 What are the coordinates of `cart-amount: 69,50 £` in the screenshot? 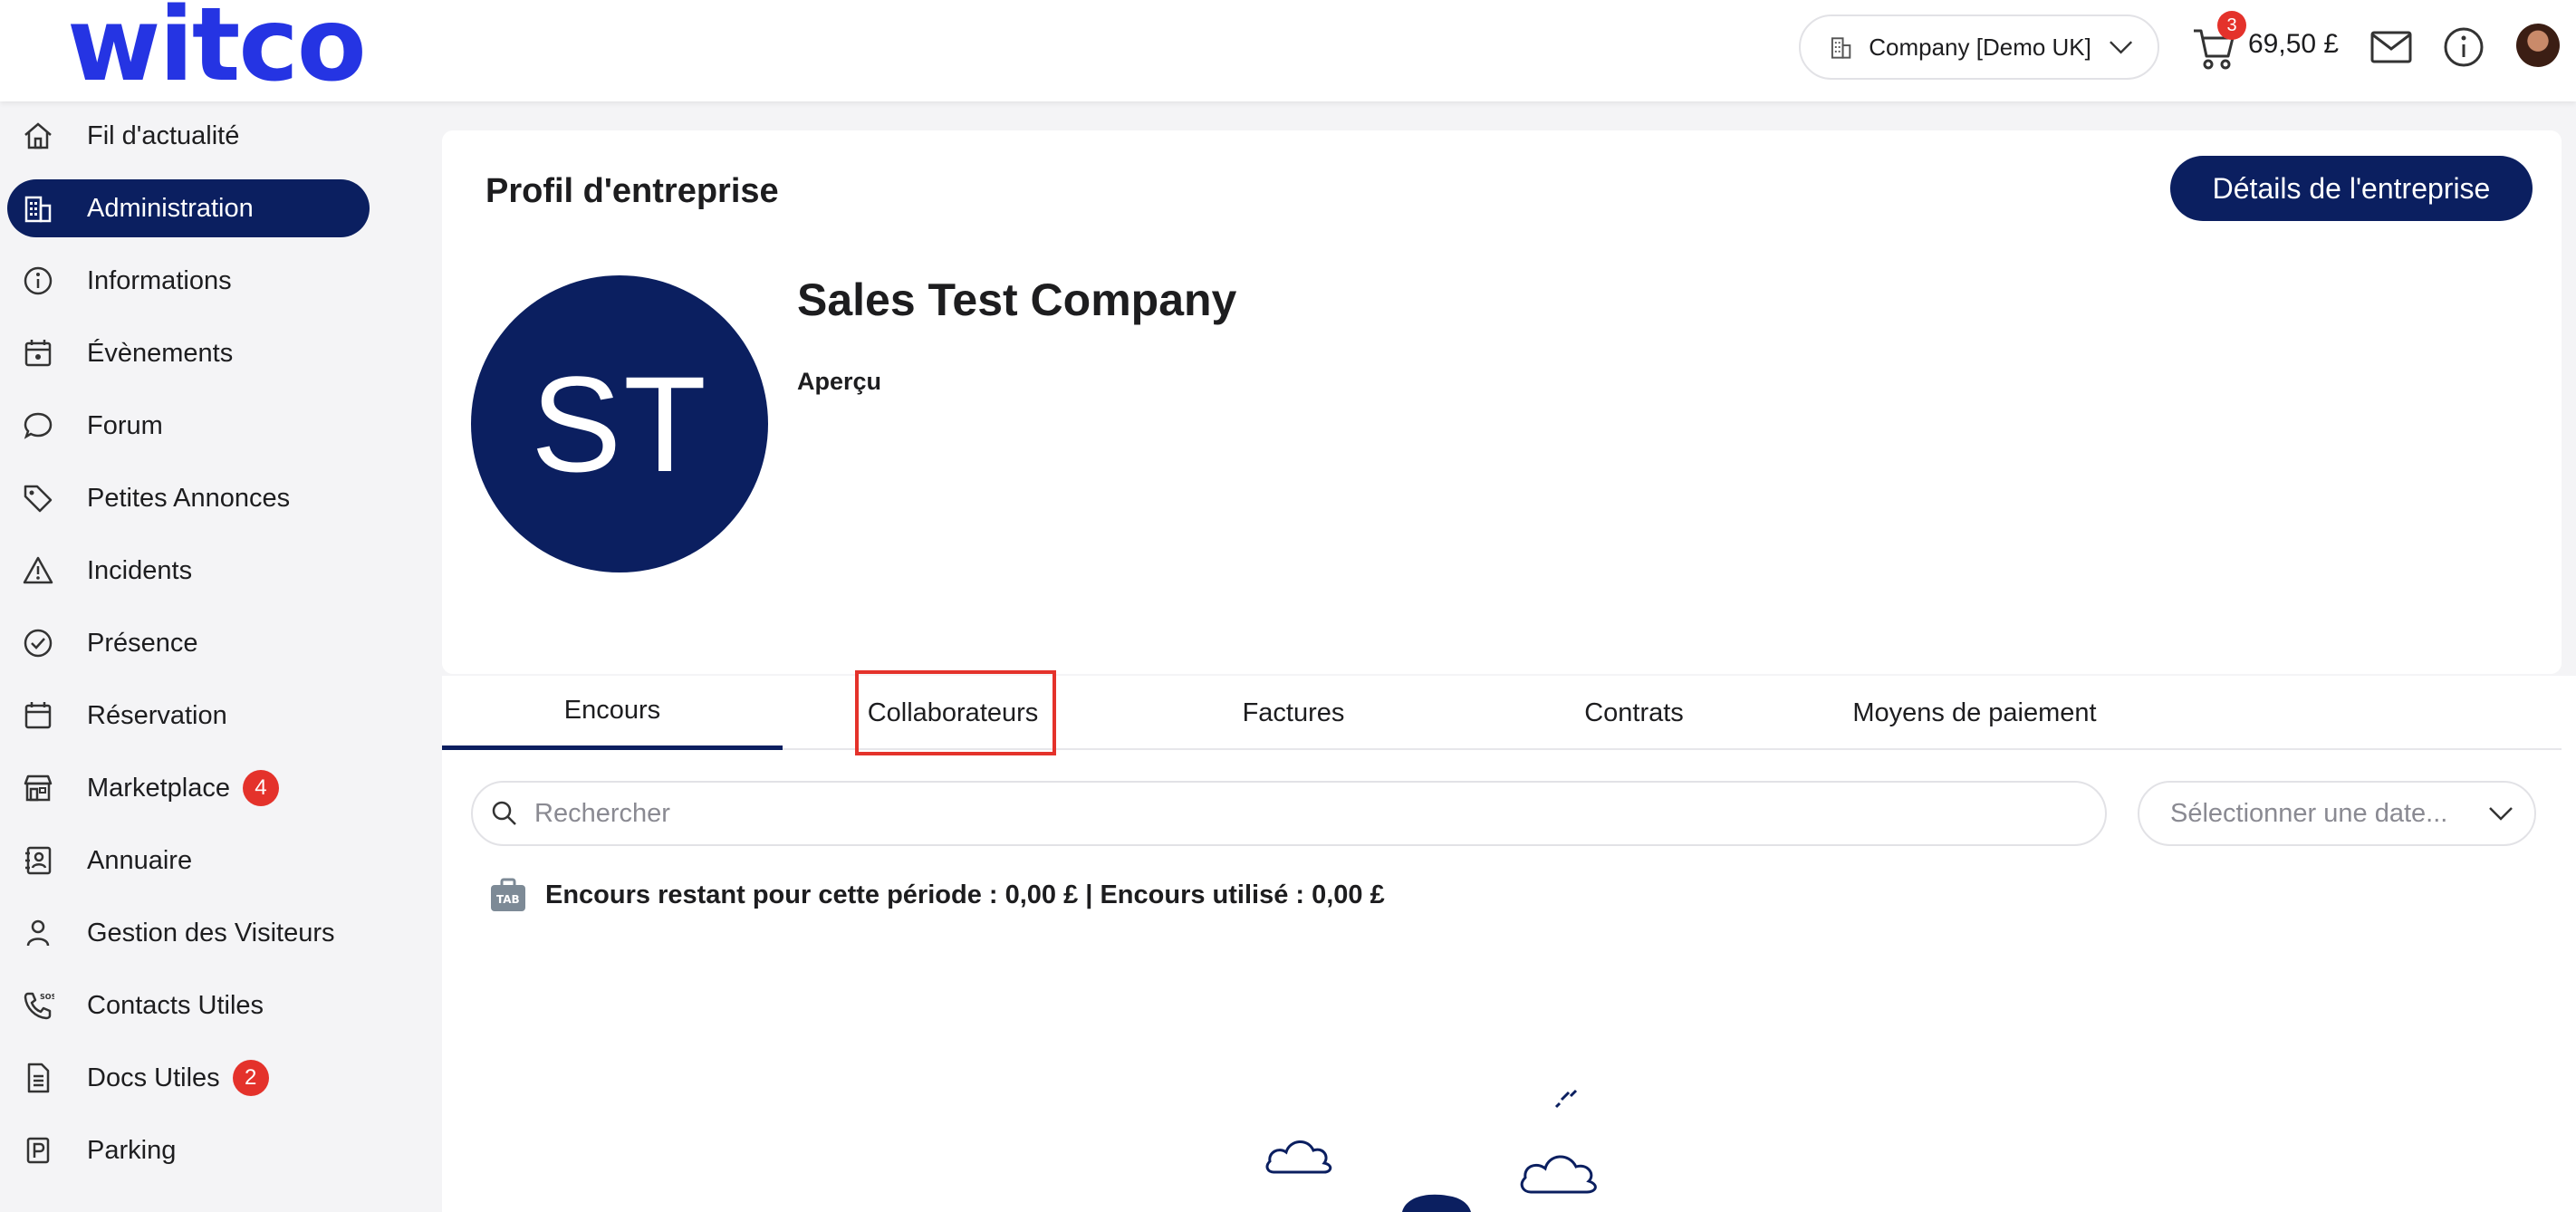 It's located at (2293, 44).